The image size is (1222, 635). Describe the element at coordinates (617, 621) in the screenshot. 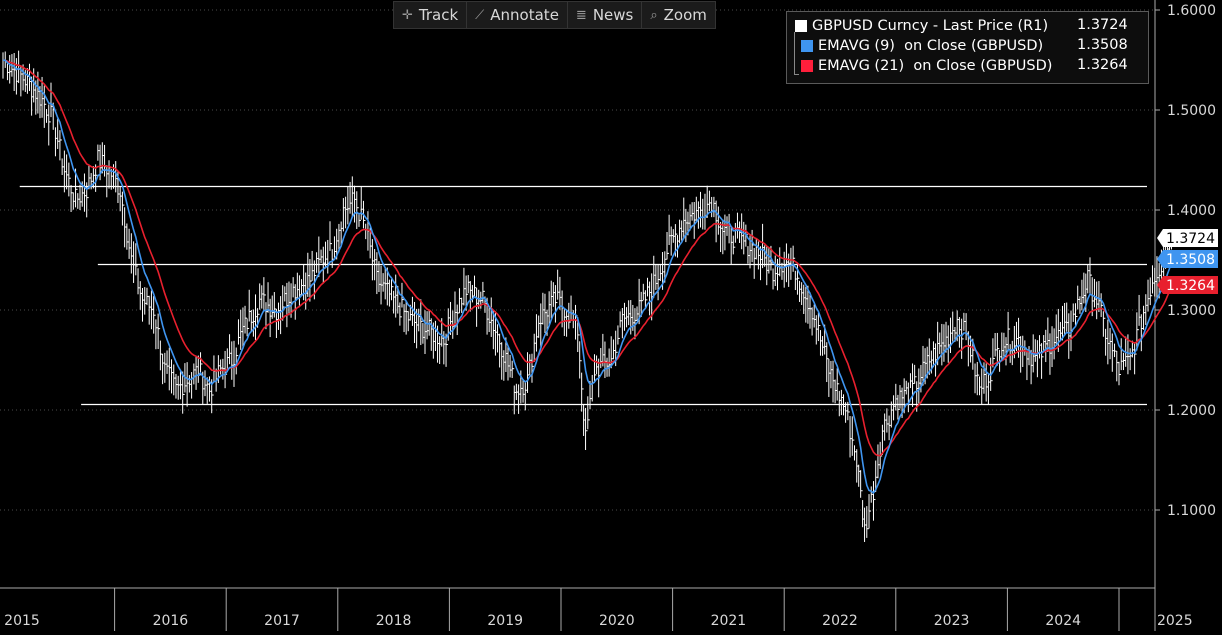

I see `x-tick-label: 2020` at that location.